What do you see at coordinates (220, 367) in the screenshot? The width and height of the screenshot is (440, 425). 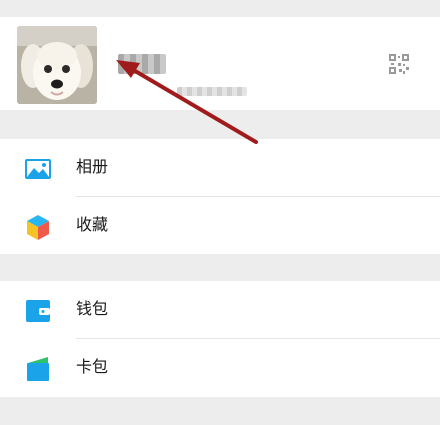 I see `menu-item-card-pack: 卡包` at bounding box center [220, 367].